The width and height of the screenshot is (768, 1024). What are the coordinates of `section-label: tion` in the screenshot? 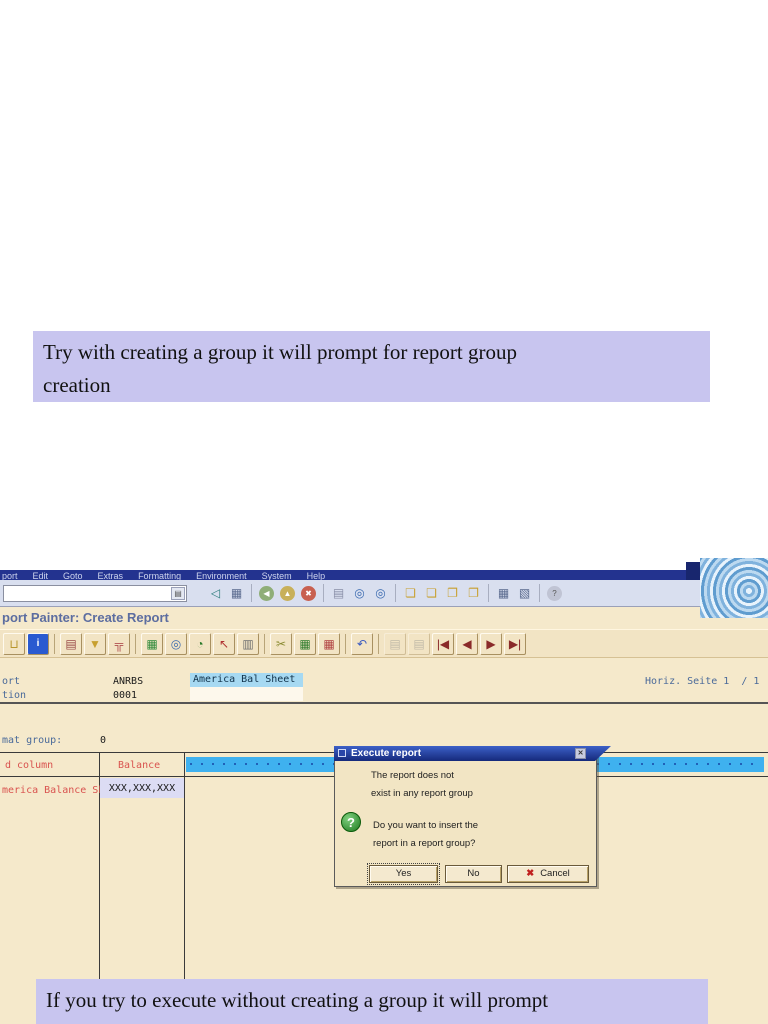 It's located at (14, 695).